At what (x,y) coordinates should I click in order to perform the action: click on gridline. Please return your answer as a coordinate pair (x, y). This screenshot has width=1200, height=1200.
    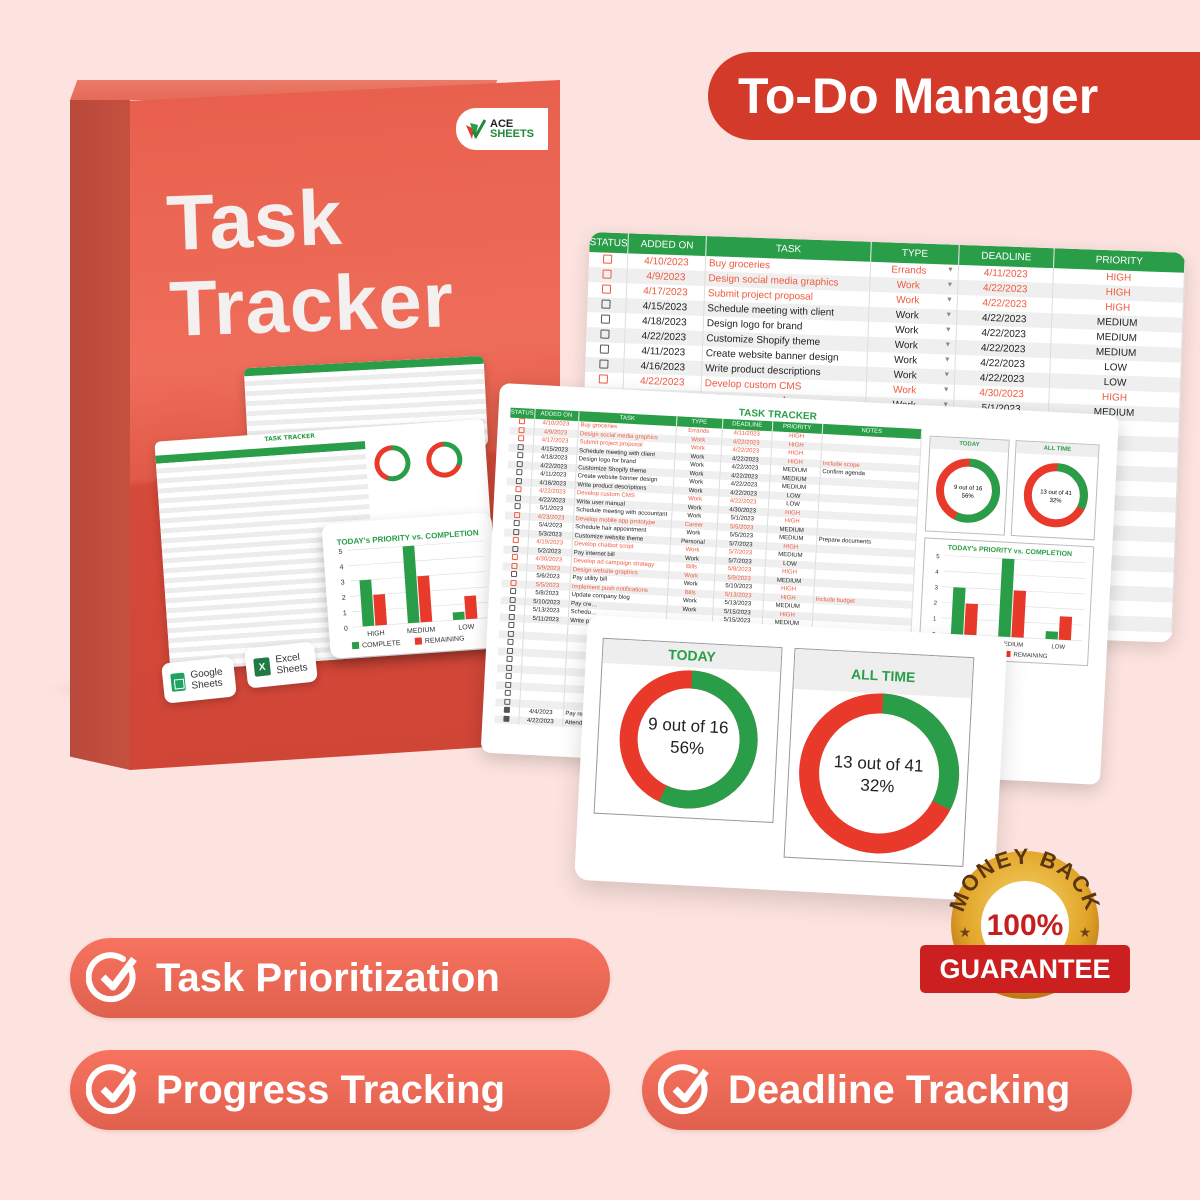
    Looking at the image, I should click on (416, 561).